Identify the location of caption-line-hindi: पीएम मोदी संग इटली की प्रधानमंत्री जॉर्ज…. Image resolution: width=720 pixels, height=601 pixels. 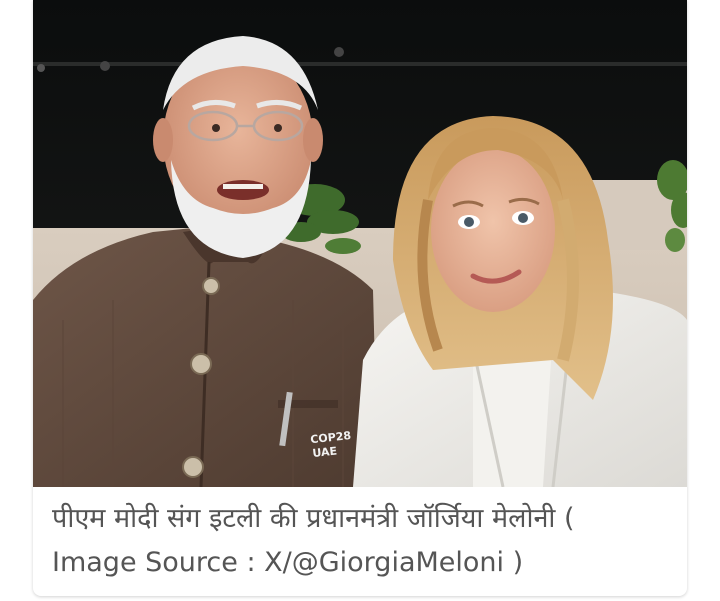
(313, 518).